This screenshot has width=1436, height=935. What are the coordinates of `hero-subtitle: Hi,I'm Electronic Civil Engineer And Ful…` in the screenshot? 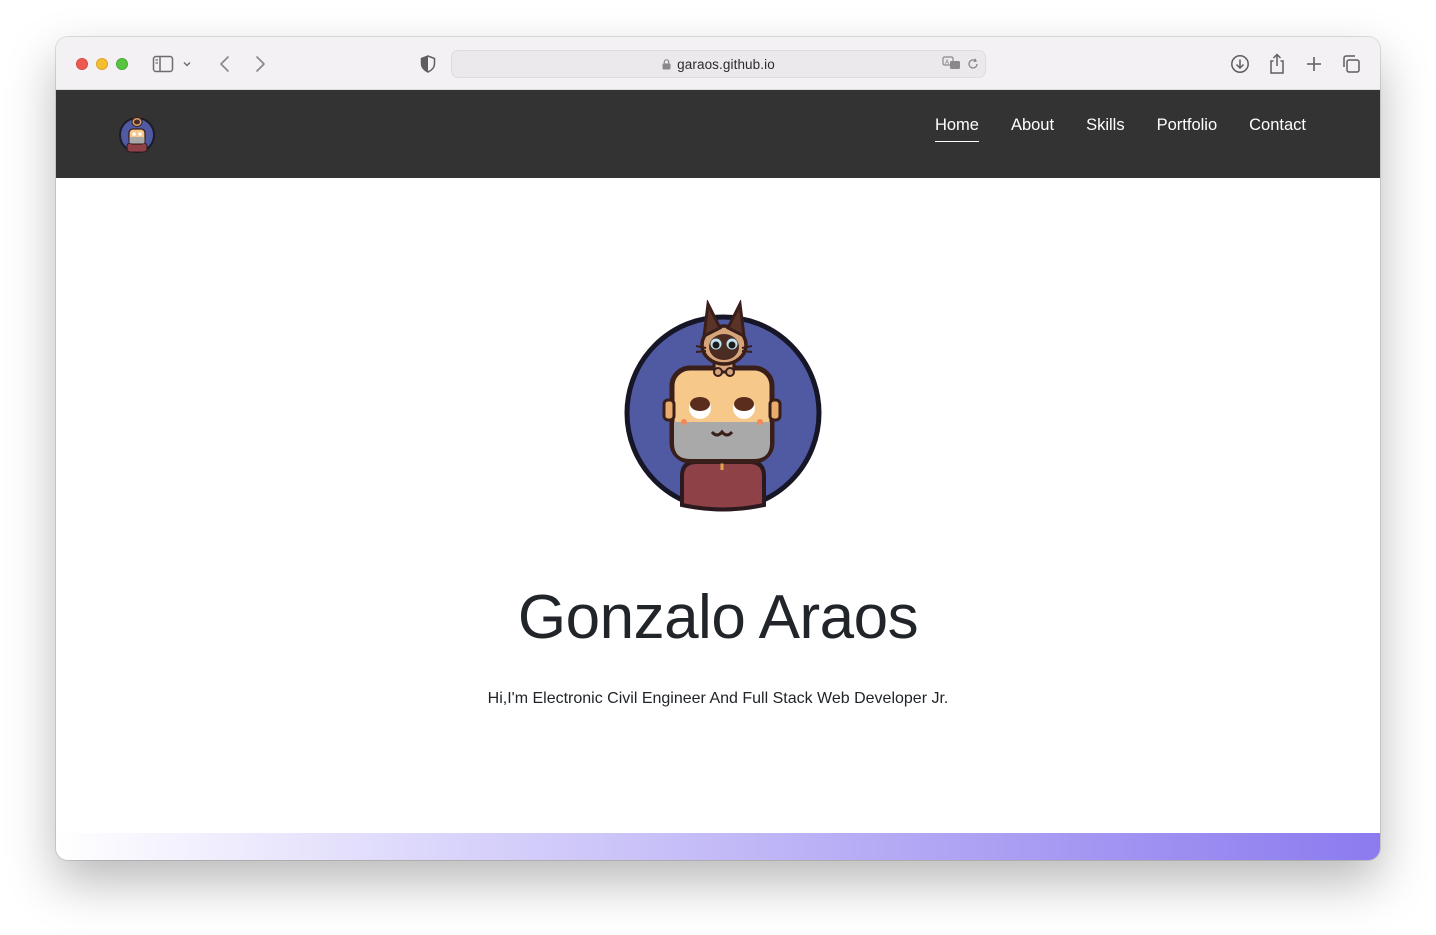 It's located at (718, 698).